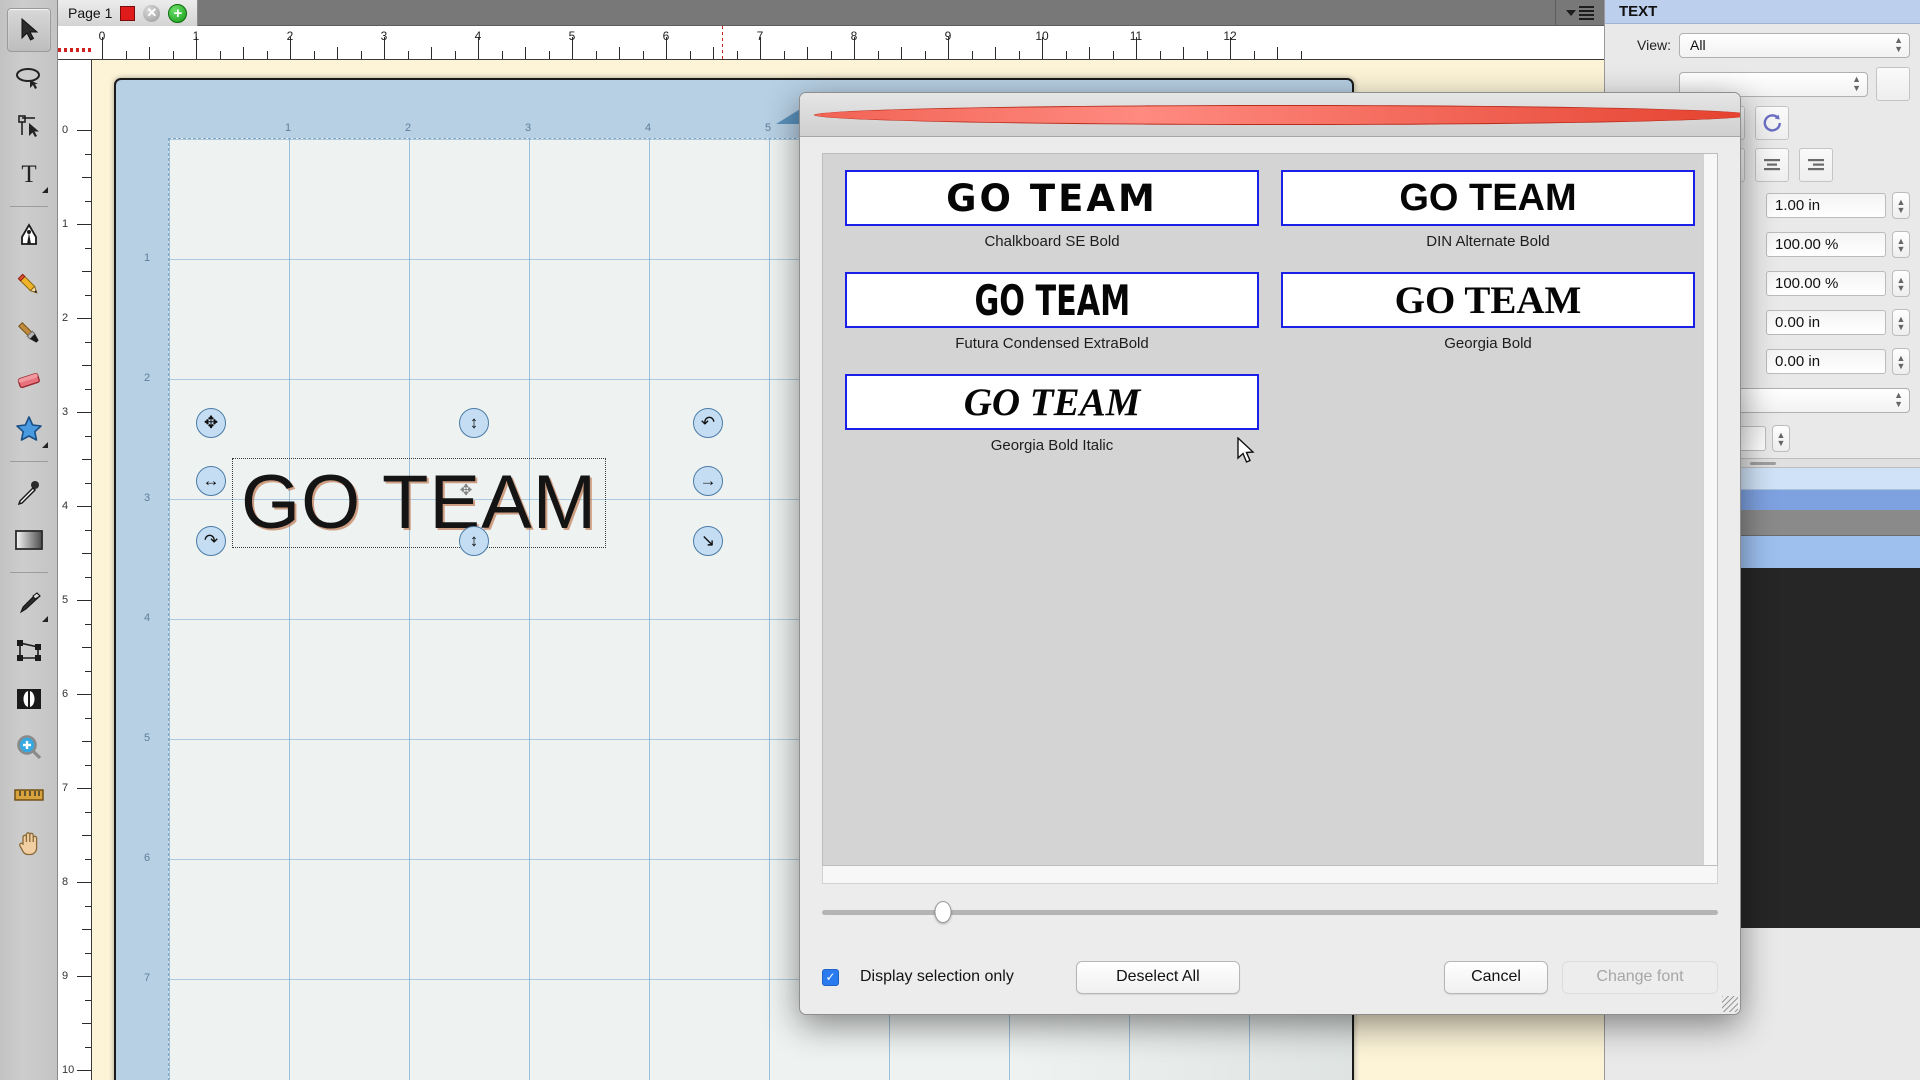  Describe the element at coordinates (65, 882) in the screenshot. I see `ruler-label: 8` at that location.